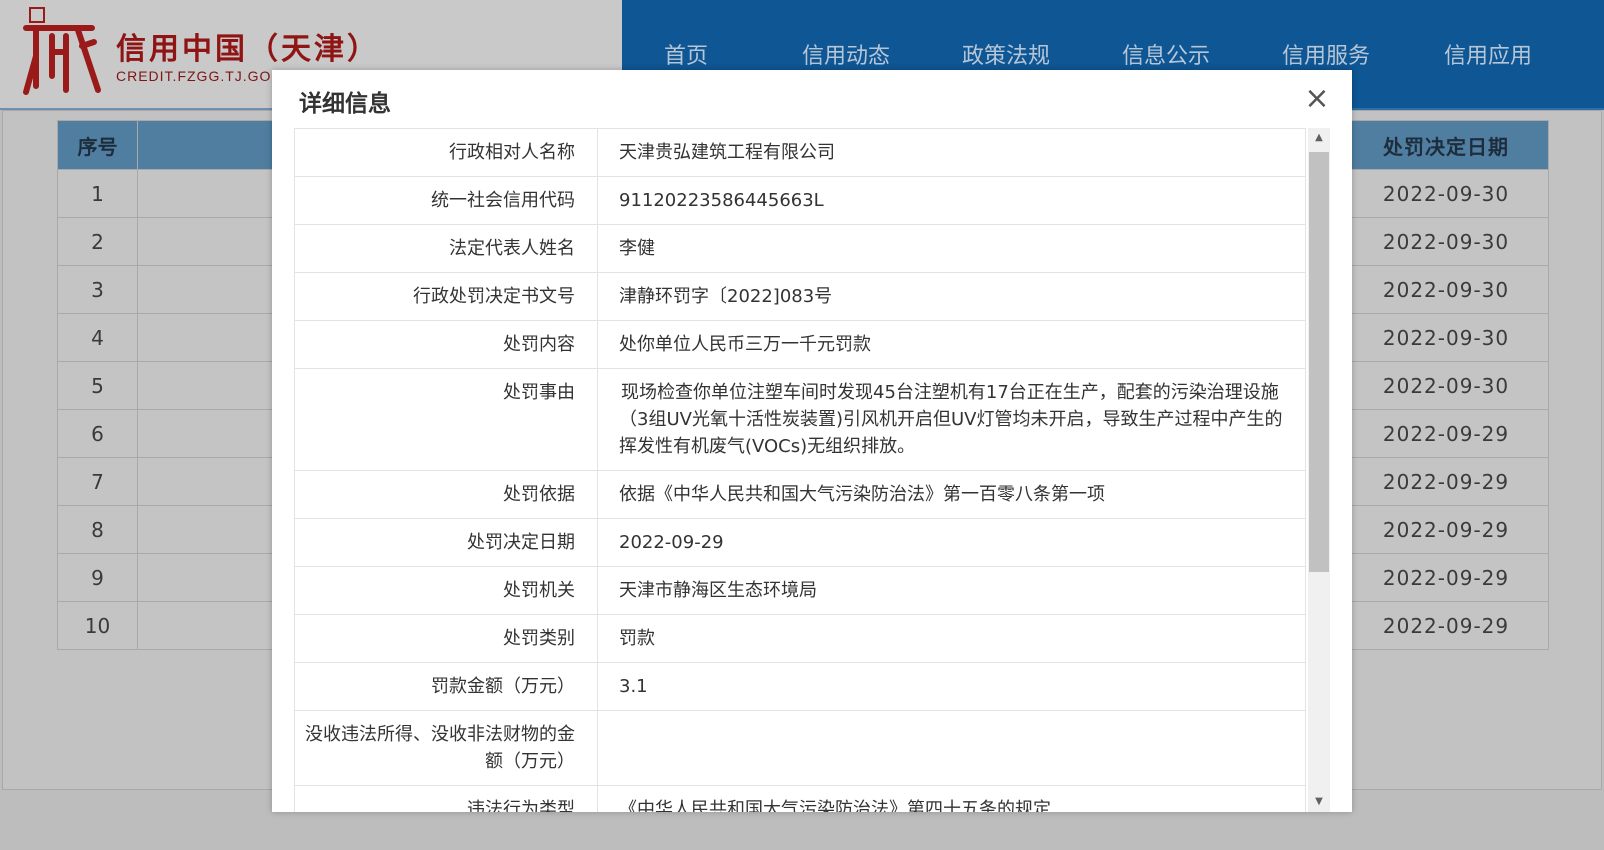 This screenshot has height=850, width=1604. I want to click on scrollbar-thumb, so click(1319, 362).